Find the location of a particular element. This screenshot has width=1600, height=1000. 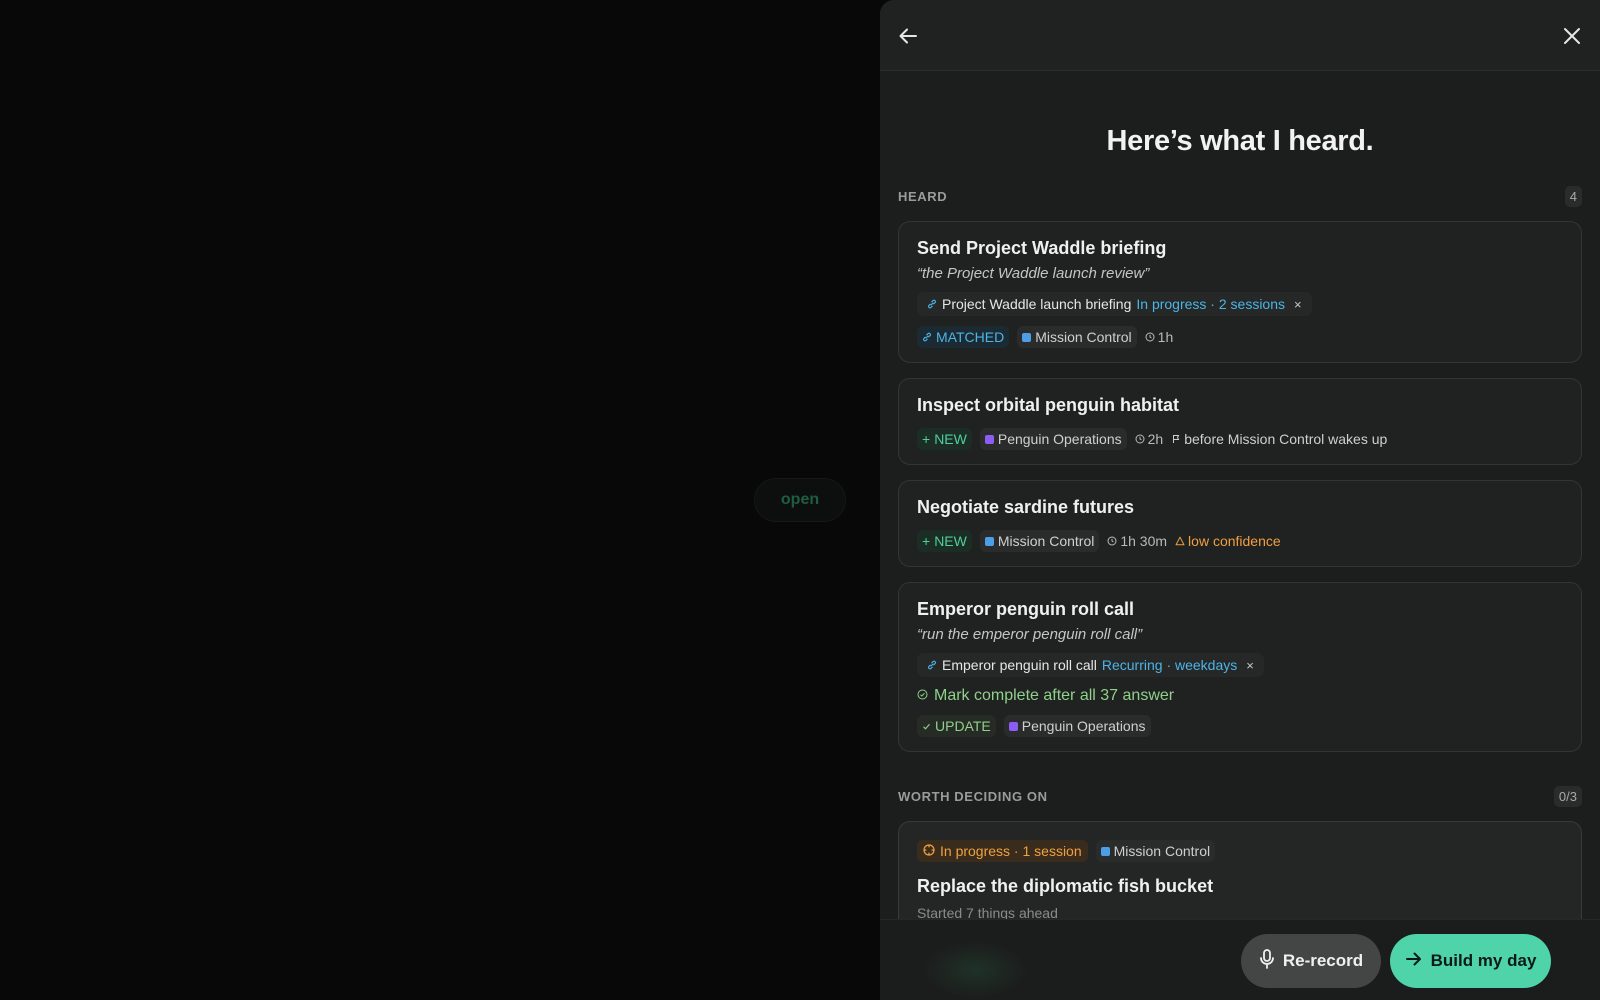

progress-status-chip: In progress · 1 session is located at coordinates (1002, 851).